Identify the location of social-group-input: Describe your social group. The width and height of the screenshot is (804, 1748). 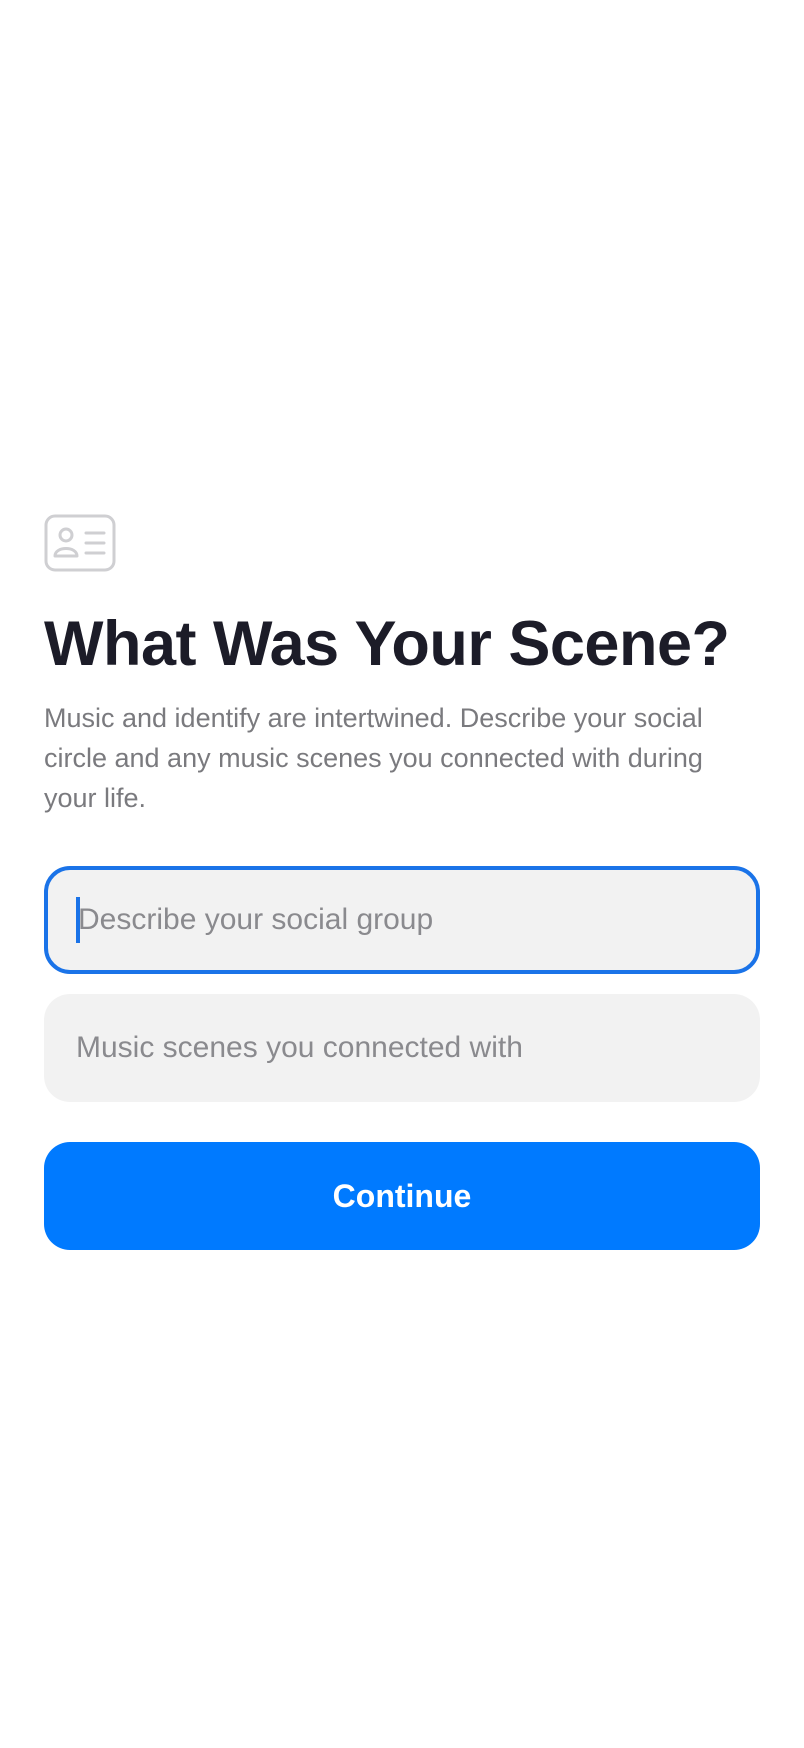
(402, 920).